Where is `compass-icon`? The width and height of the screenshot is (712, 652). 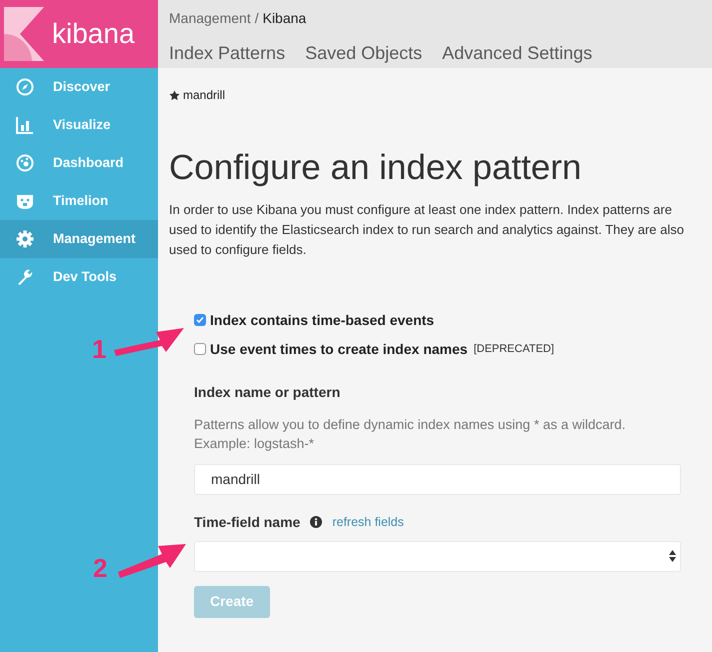 compass-icon is located at coordinates (25, 87).